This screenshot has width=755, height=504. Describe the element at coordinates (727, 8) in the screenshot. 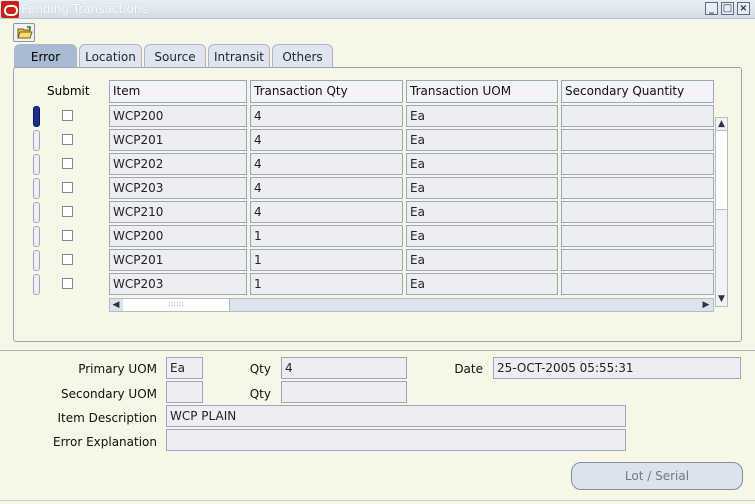

I see `maximize-icon: □` at that location.